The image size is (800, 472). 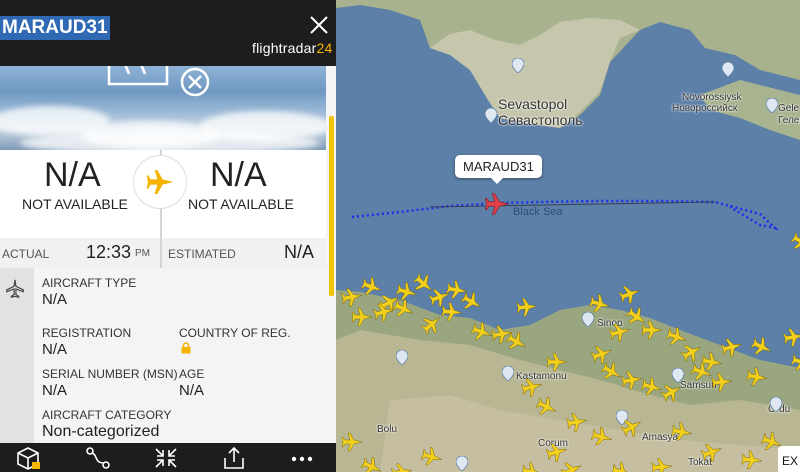 I want to click on country-label: COUNTRY OF REG., so click(x=235, y=333).